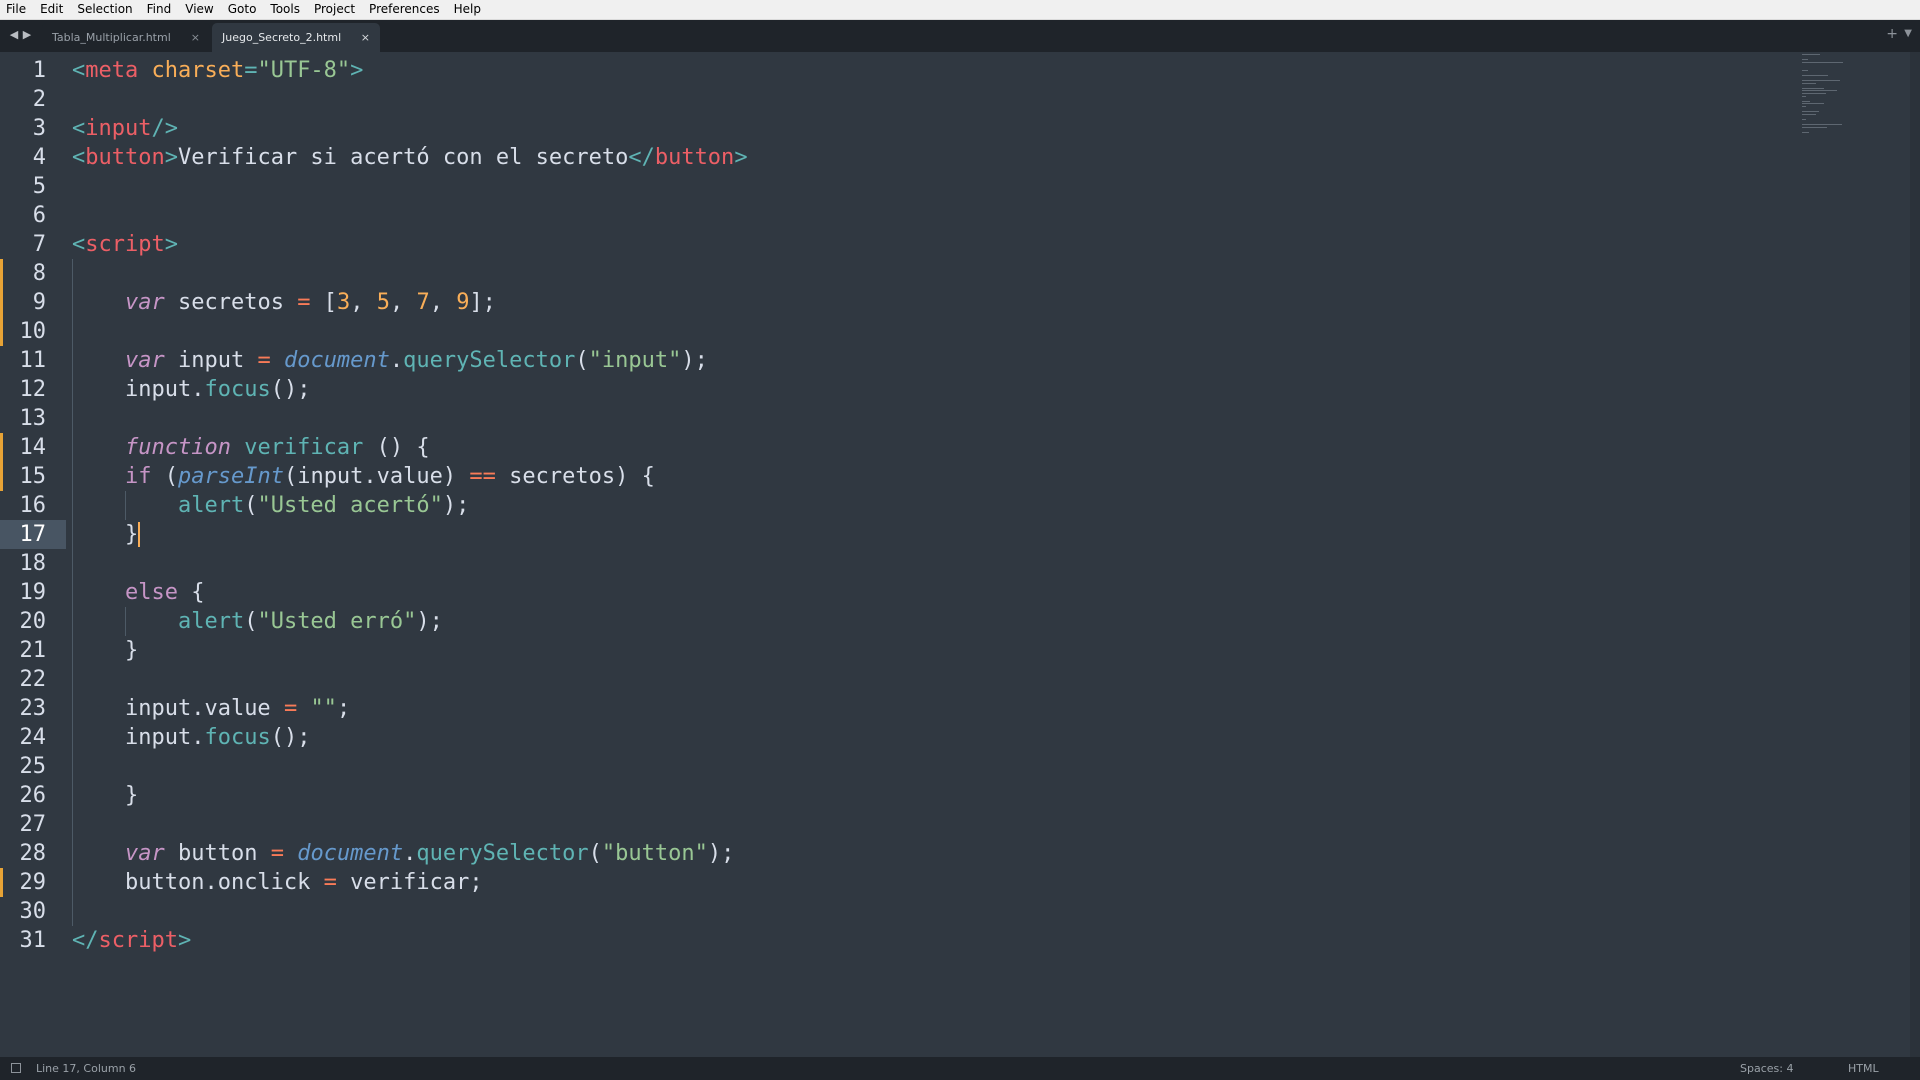 This screenshot has width=1920, height=1080. Describe the element at coordinates (33, 505) in the screenshot. I see `line-number: 16` at that location.